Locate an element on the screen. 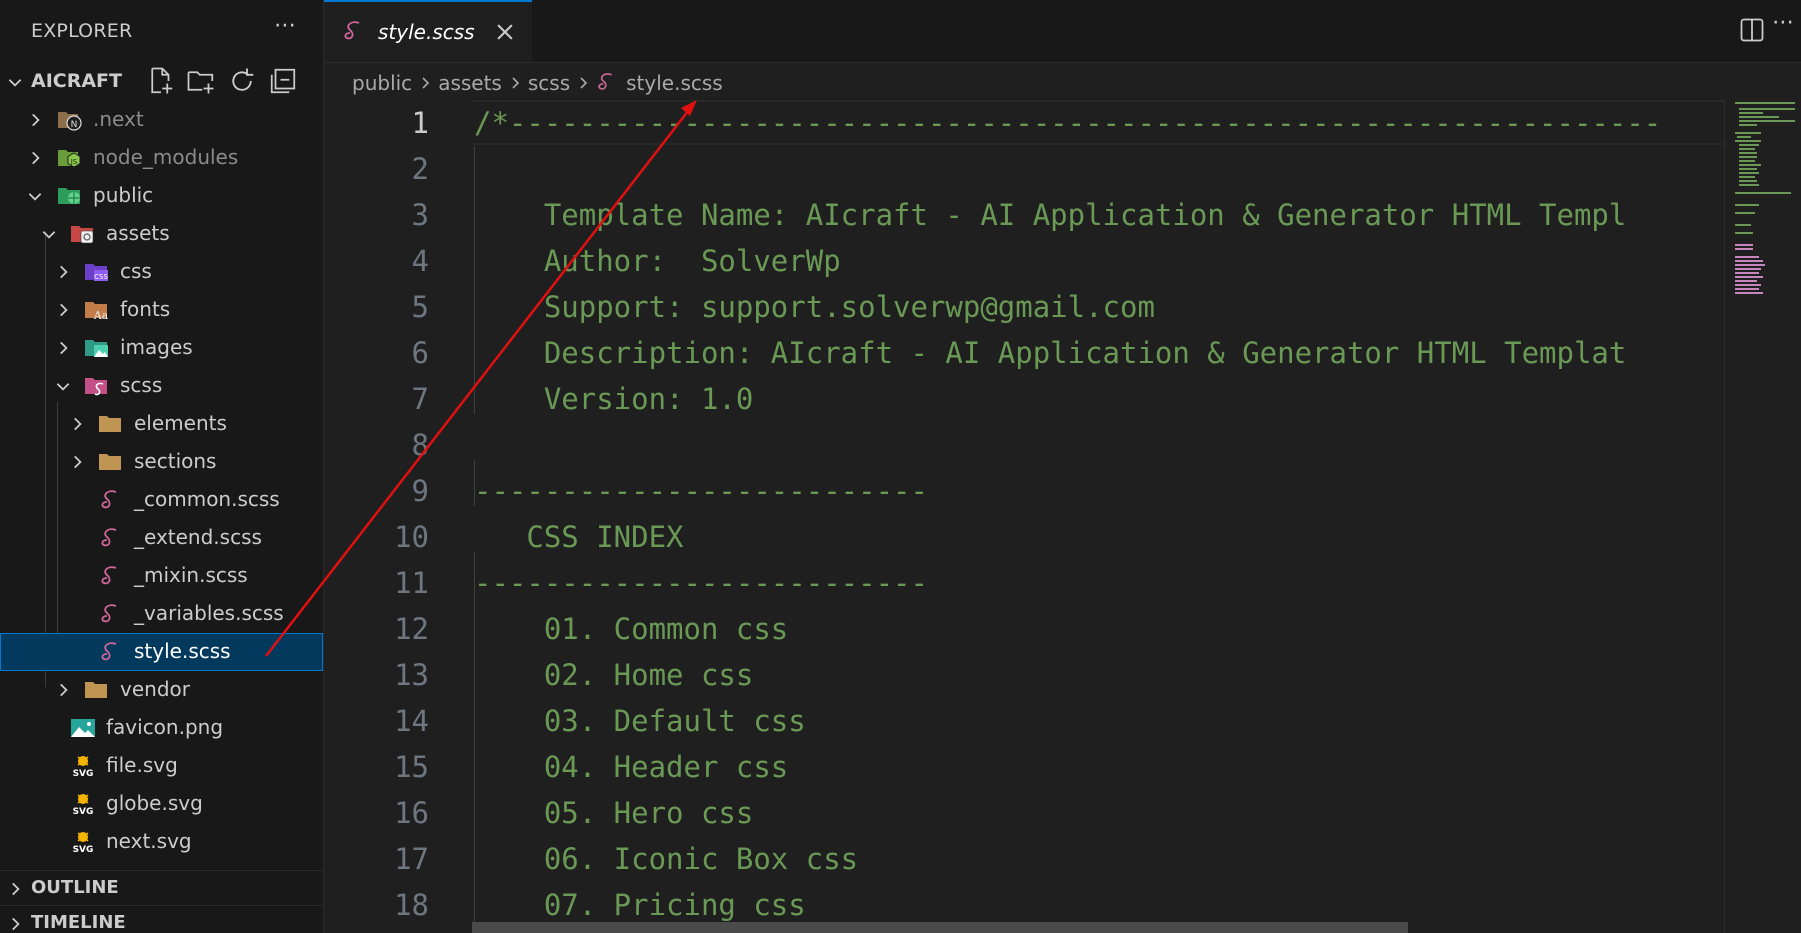 Image resolution: width=1801 pixels, height=933 pixels. code-text: Version: 1.0 is located at coordinates (614, 399).